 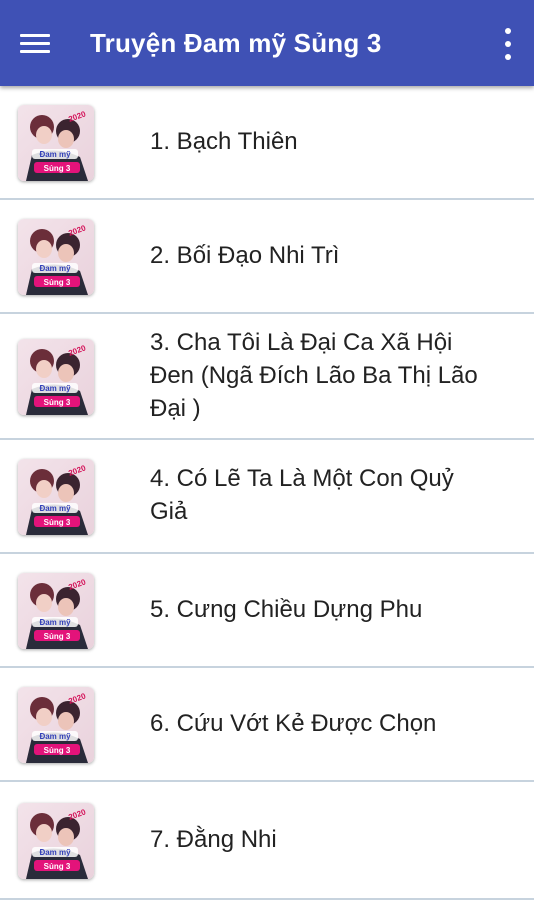 I want to click on list-item-label: 6. Cứu Vớt Kẻ Được Chọn, so click(x=293, y=723).